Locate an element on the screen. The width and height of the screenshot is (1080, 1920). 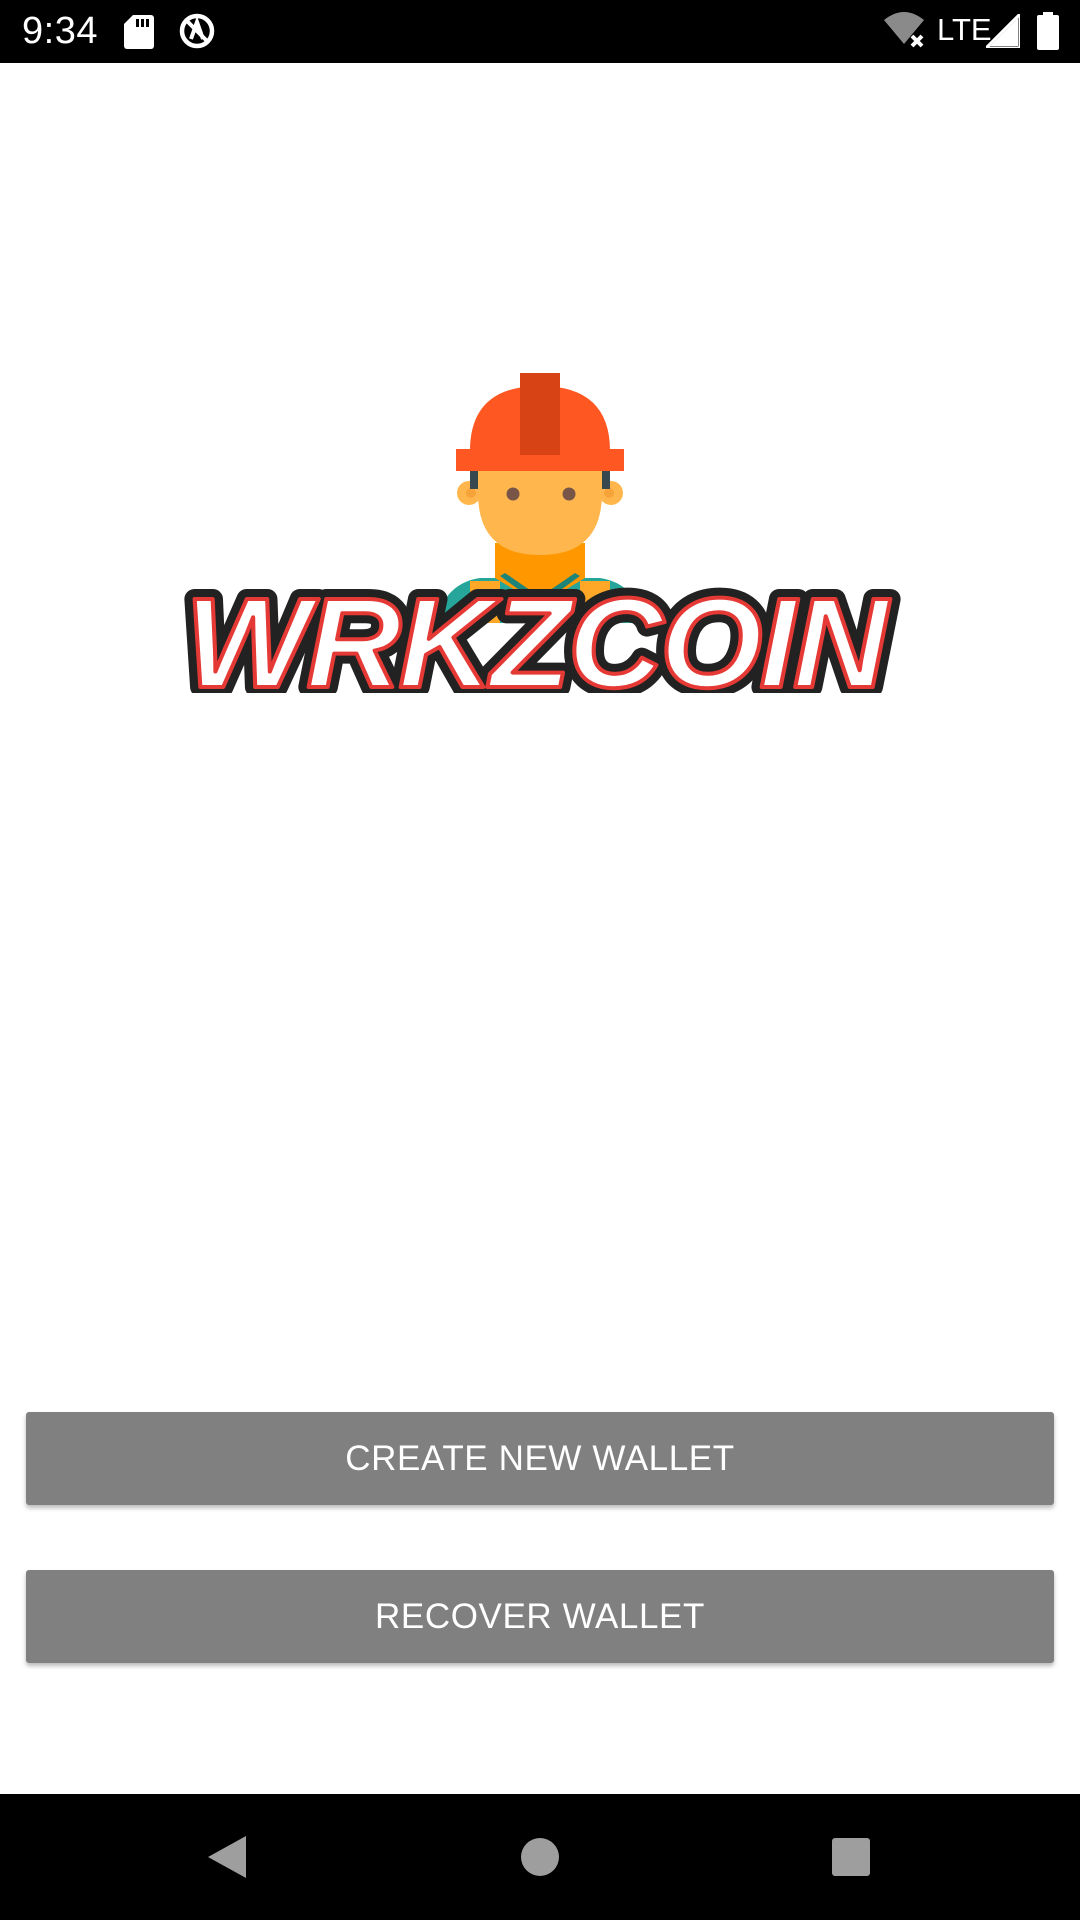
battery-icon is located at coordinates (1048, 31).